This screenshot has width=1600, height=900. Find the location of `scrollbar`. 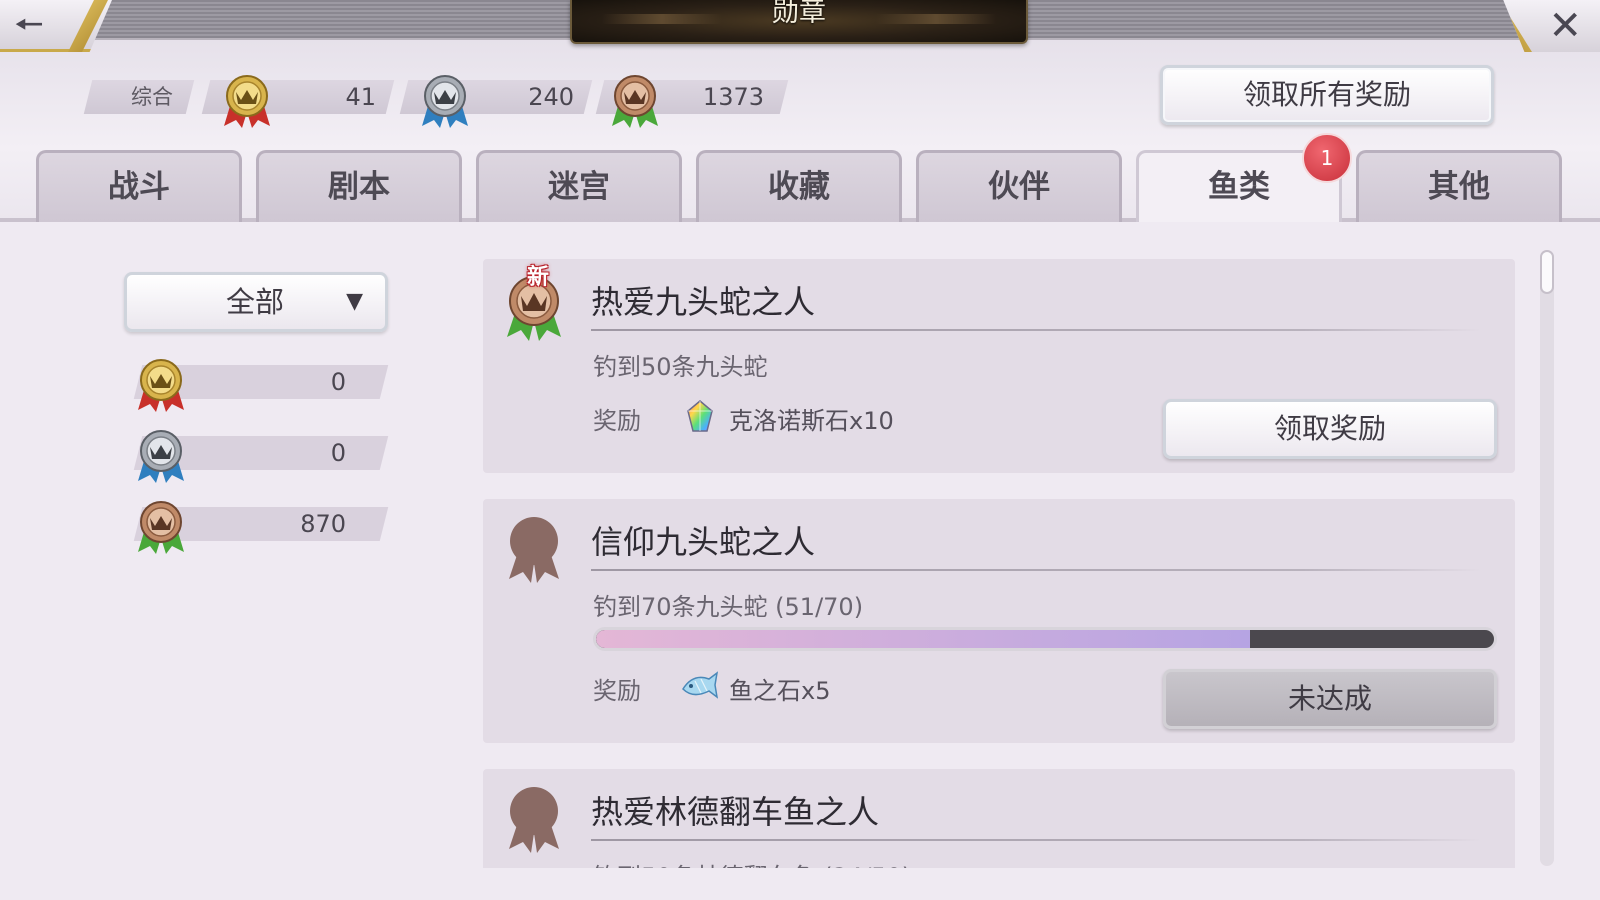

scrollbar is located at coordinates (1547, 558).